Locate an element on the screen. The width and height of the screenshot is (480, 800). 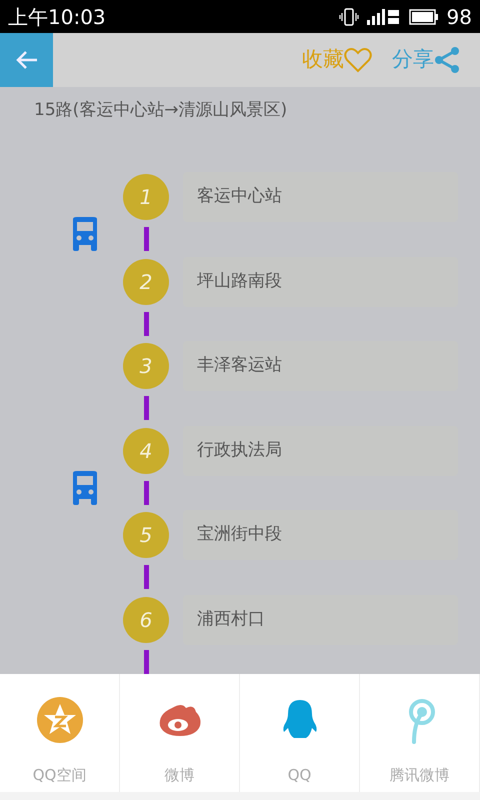
vibrate-icon is located at coordinates (348, 17).